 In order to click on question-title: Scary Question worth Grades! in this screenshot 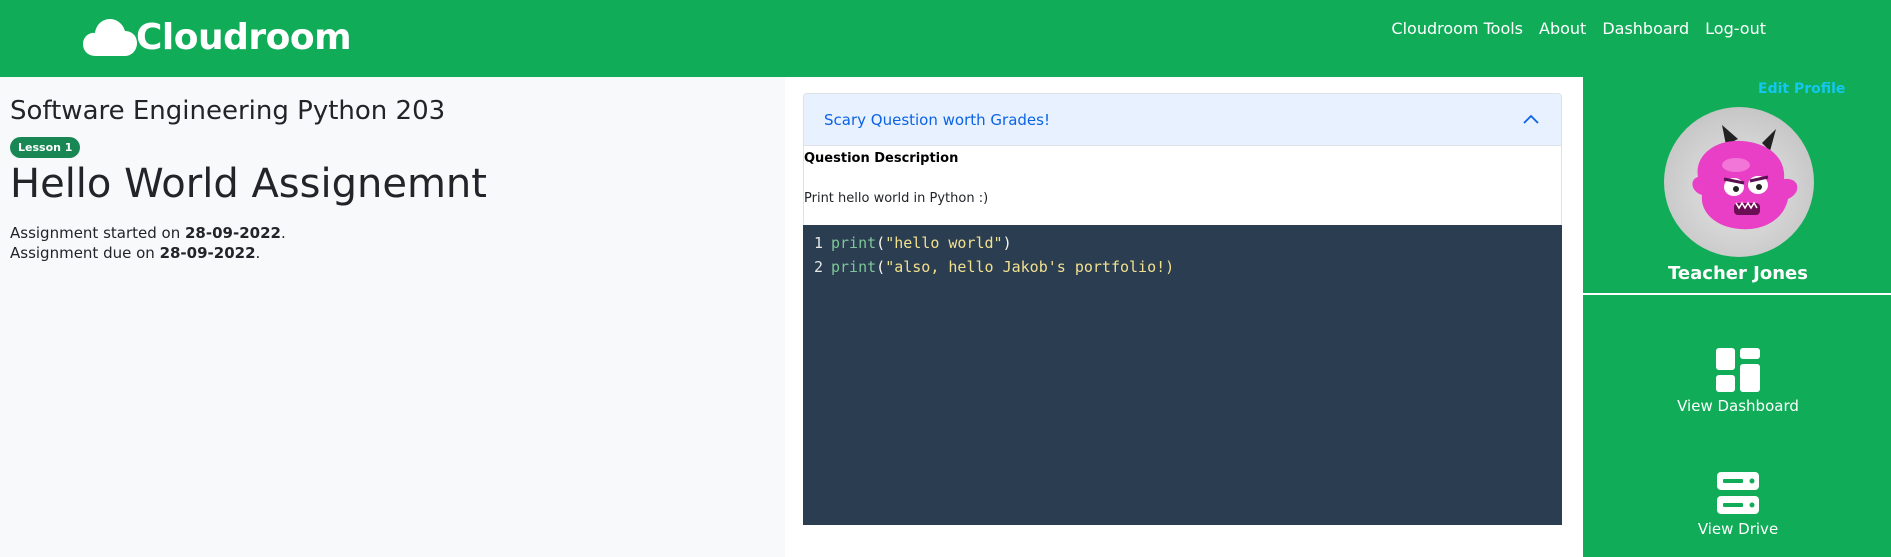, I will do `click(937, 119)`.